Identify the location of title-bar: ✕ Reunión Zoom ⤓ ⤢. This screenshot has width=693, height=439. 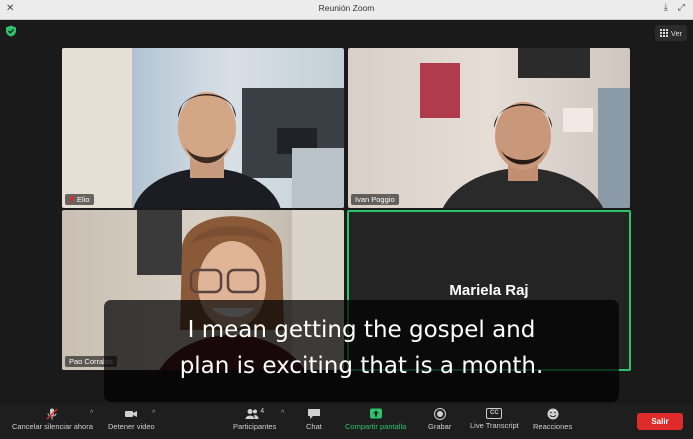
(346, 10).